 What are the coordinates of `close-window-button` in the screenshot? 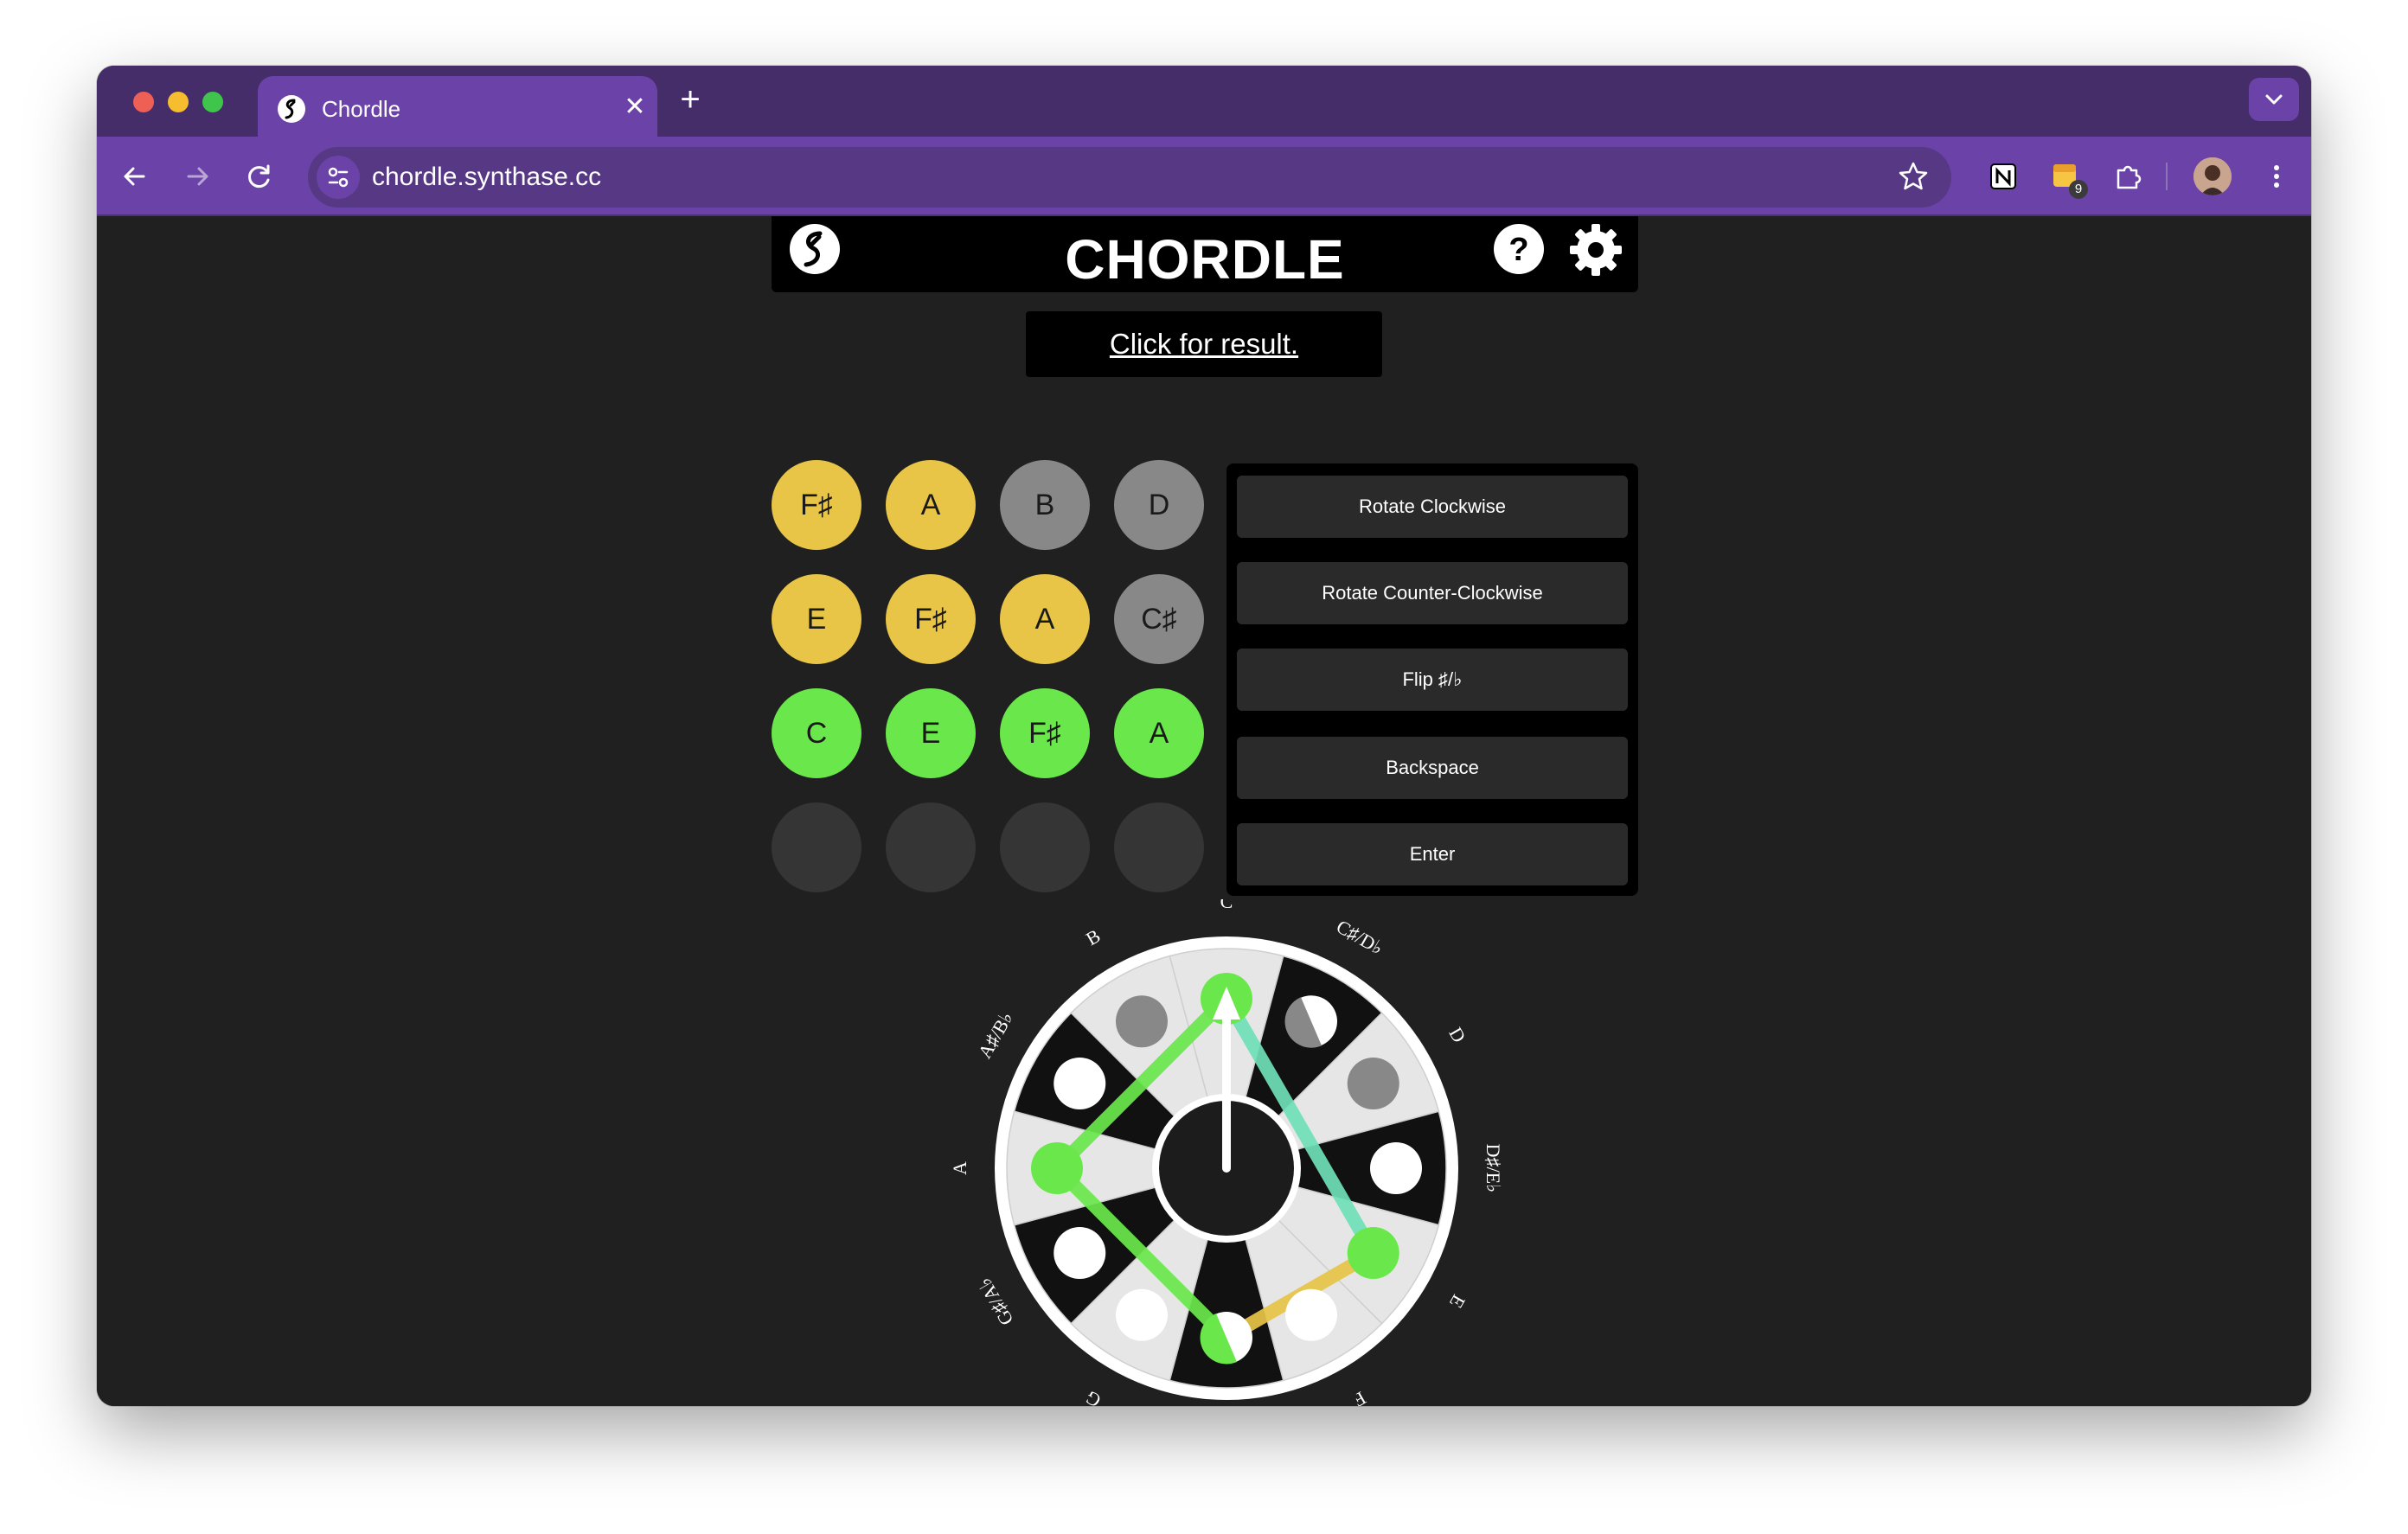 It's located at (143, 102).